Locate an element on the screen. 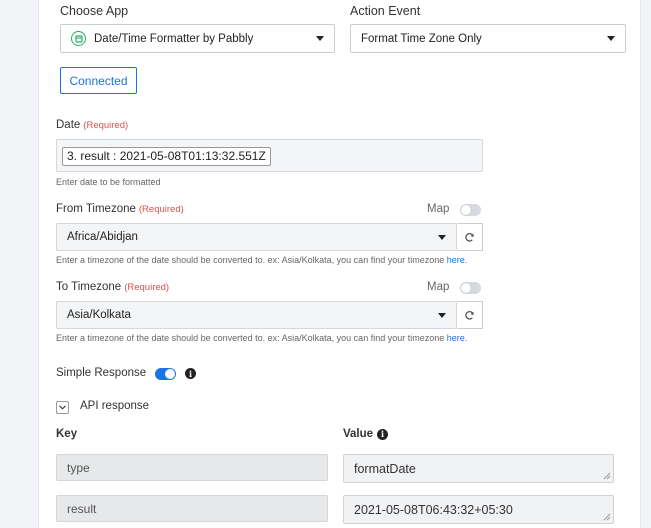 This screenshot has height=528, width=651. simple-response-label: Simple Response is located at coordinates (101, 373).